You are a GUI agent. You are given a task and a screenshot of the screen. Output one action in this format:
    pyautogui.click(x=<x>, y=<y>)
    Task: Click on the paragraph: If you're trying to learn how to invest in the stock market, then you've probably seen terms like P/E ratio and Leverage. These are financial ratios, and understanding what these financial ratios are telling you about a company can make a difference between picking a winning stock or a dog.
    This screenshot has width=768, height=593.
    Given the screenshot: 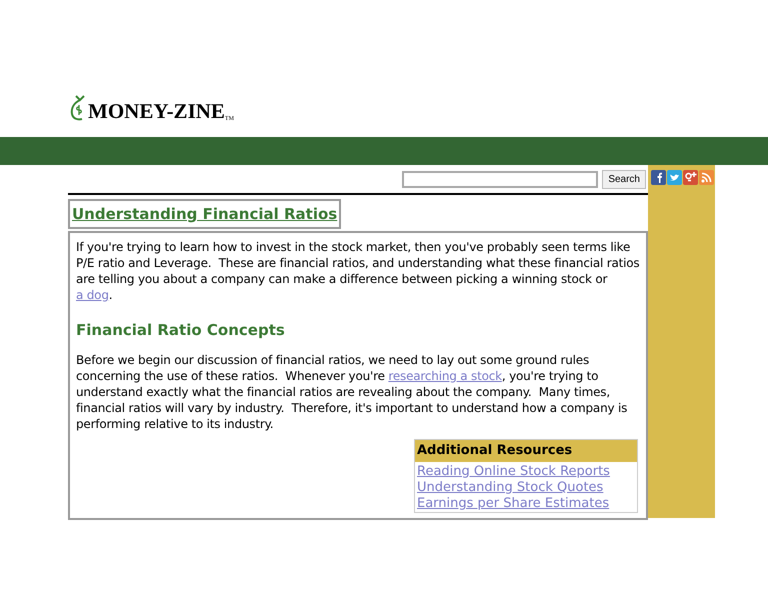 What is the action you would take?
    pyautogui.click(x=358, y=271)
    